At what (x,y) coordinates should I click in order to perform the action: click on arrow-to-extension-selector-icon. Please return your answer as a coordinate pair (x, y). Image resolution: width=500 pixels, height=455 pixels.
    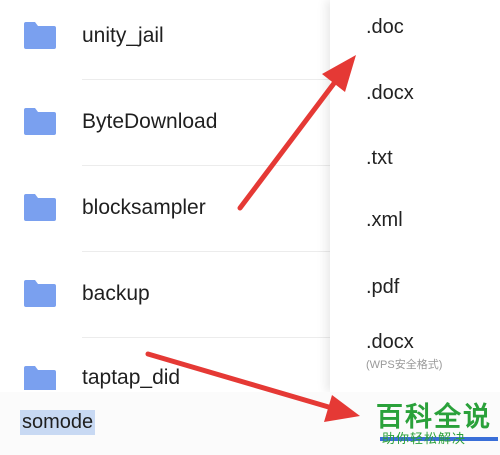
    Looking at the image, I should click on (252, 386).